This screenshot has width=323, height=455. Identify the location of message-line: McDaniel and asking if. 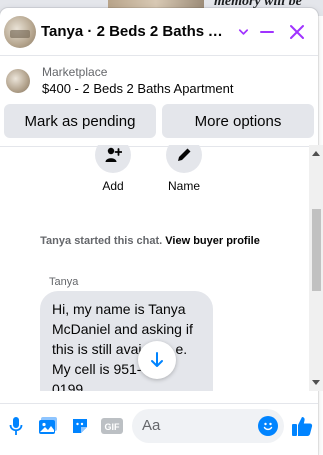
(122, 329).